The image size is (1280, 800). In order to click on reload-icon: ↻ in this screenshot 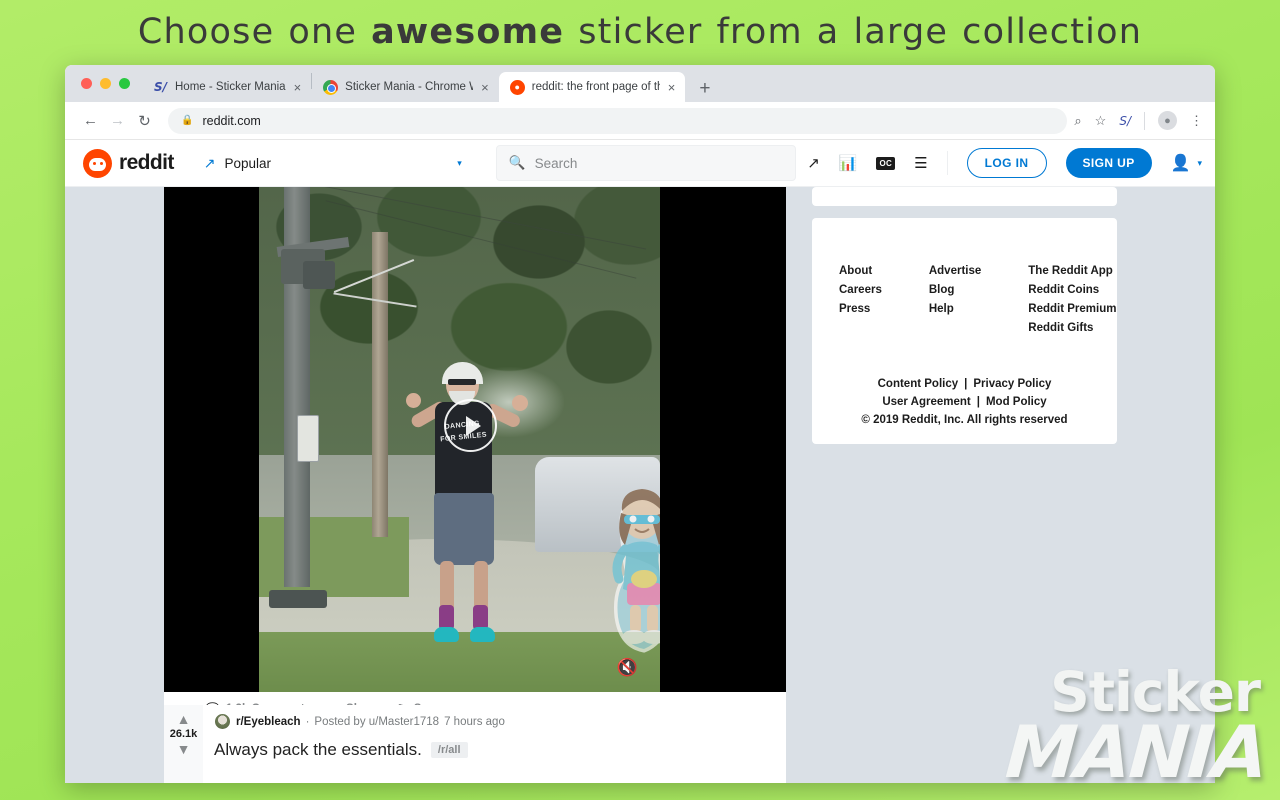, I will do `click(144, 120)`.